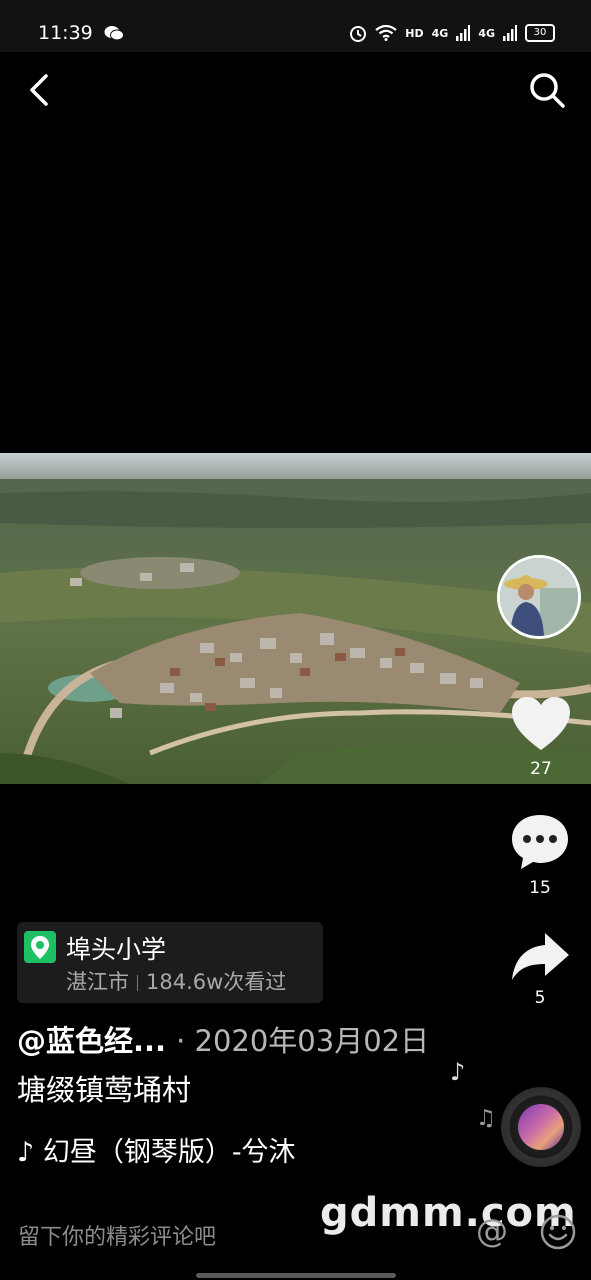  I want to click on location-separator, so click(137, 983).